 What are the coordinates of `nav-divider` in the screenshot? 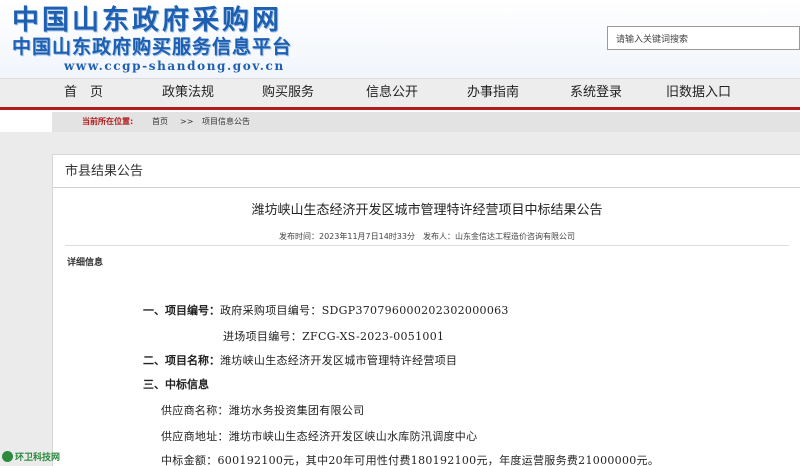 It's located at (400, 108).